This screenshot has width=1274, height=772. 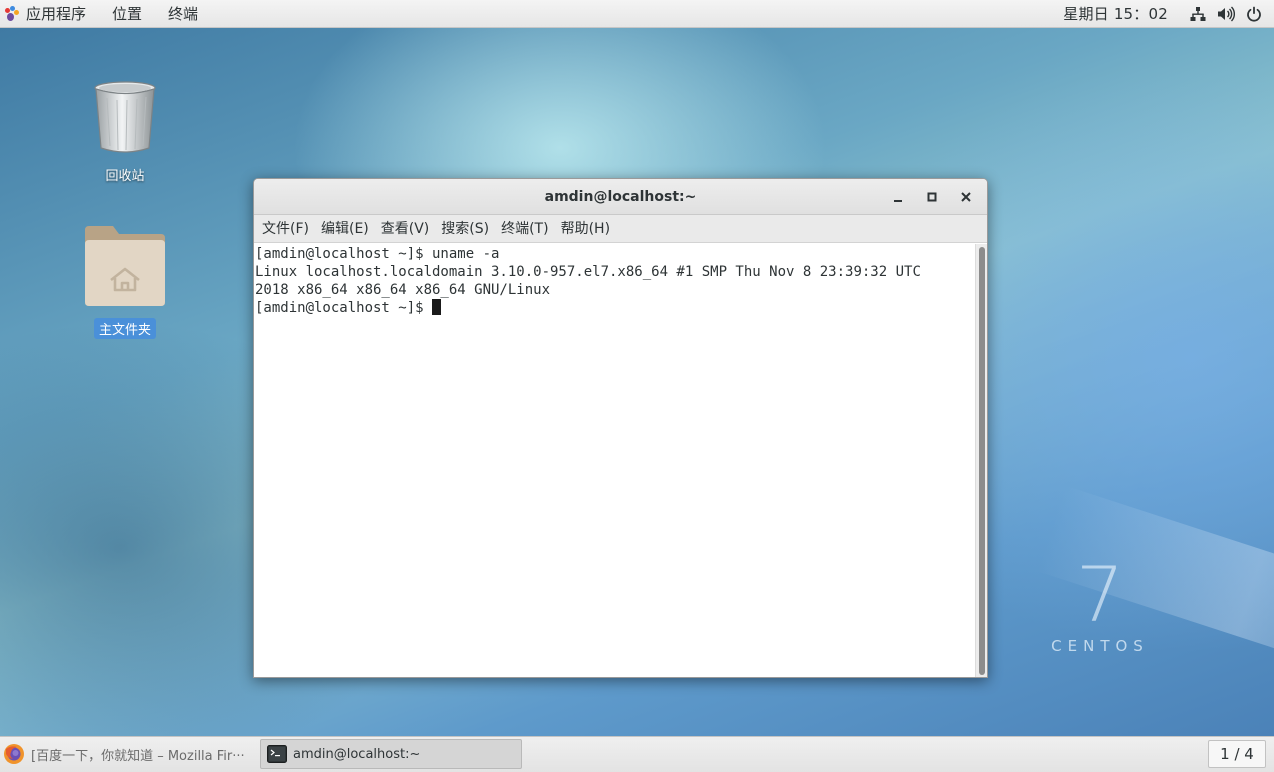 I want to click on terminal-titlebar: amdin@localhost:~, so click(x=620, y=197).